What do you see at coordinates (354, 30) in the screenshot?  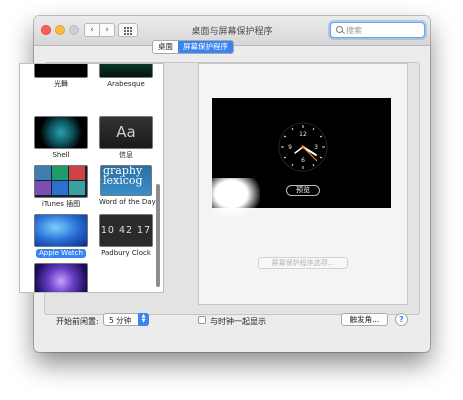 I see `search-placeholder: 搜索` at bounding box center [354, 30].